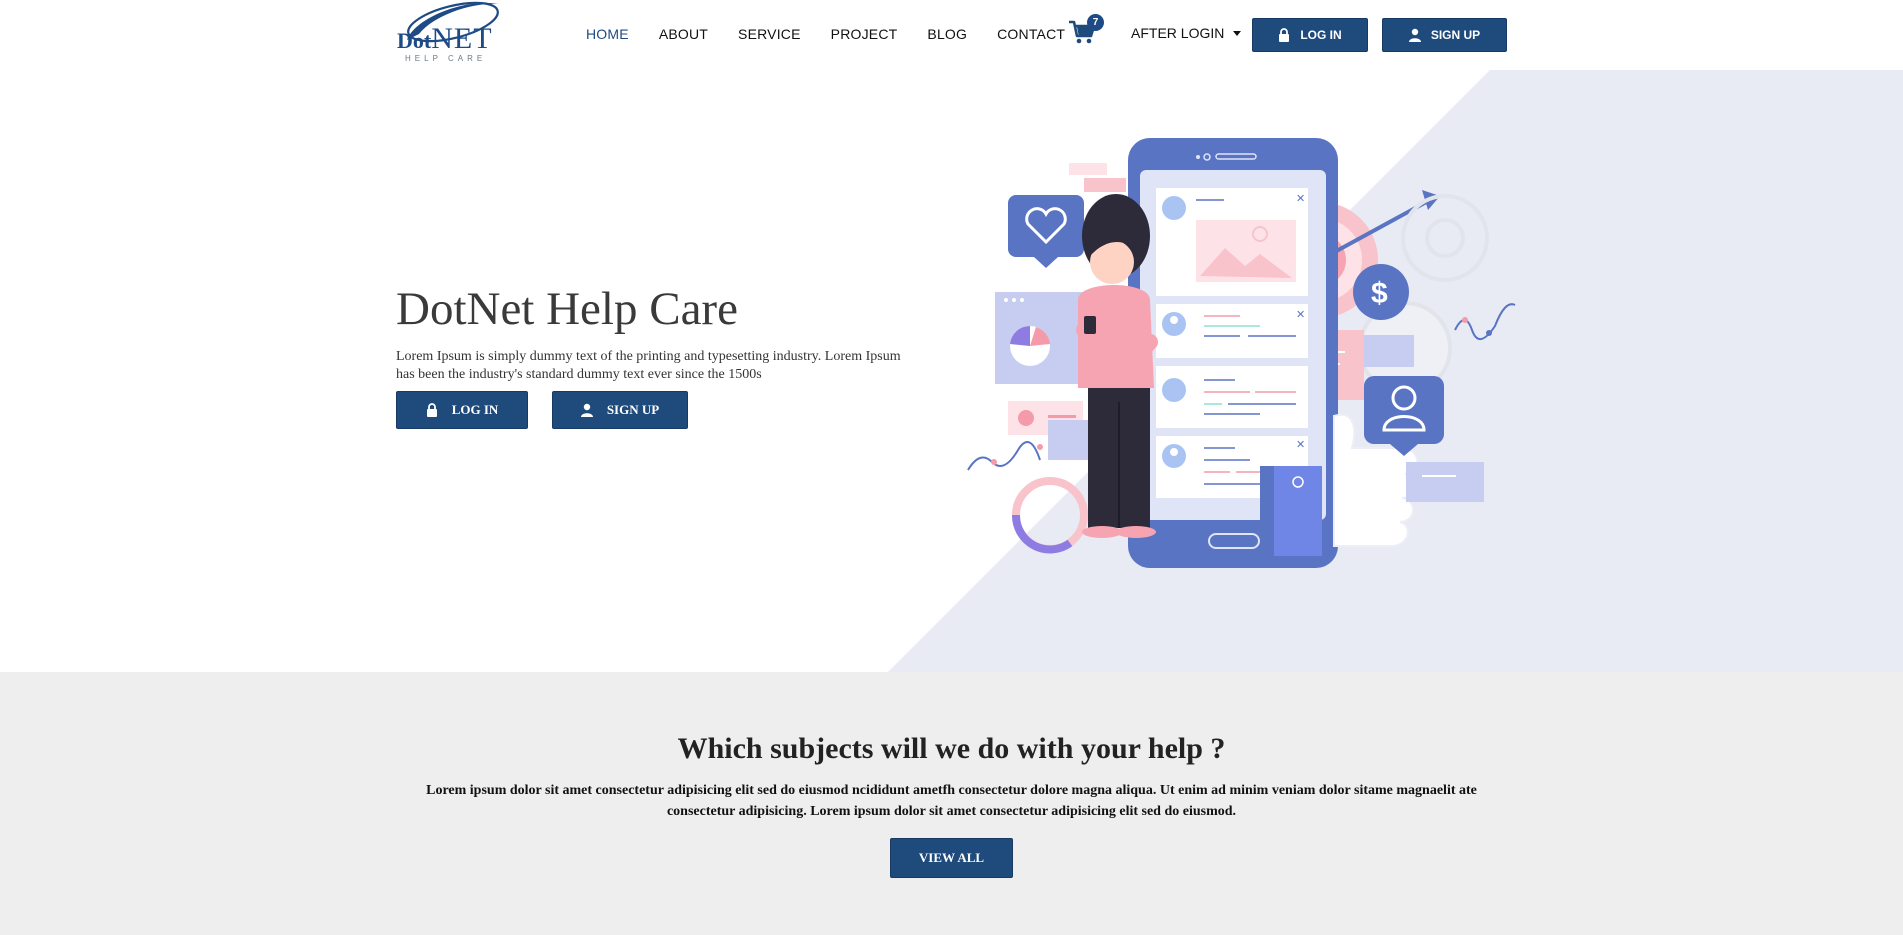  I want to click on logo-subtitle: HELP CARE, so click(446, 58).